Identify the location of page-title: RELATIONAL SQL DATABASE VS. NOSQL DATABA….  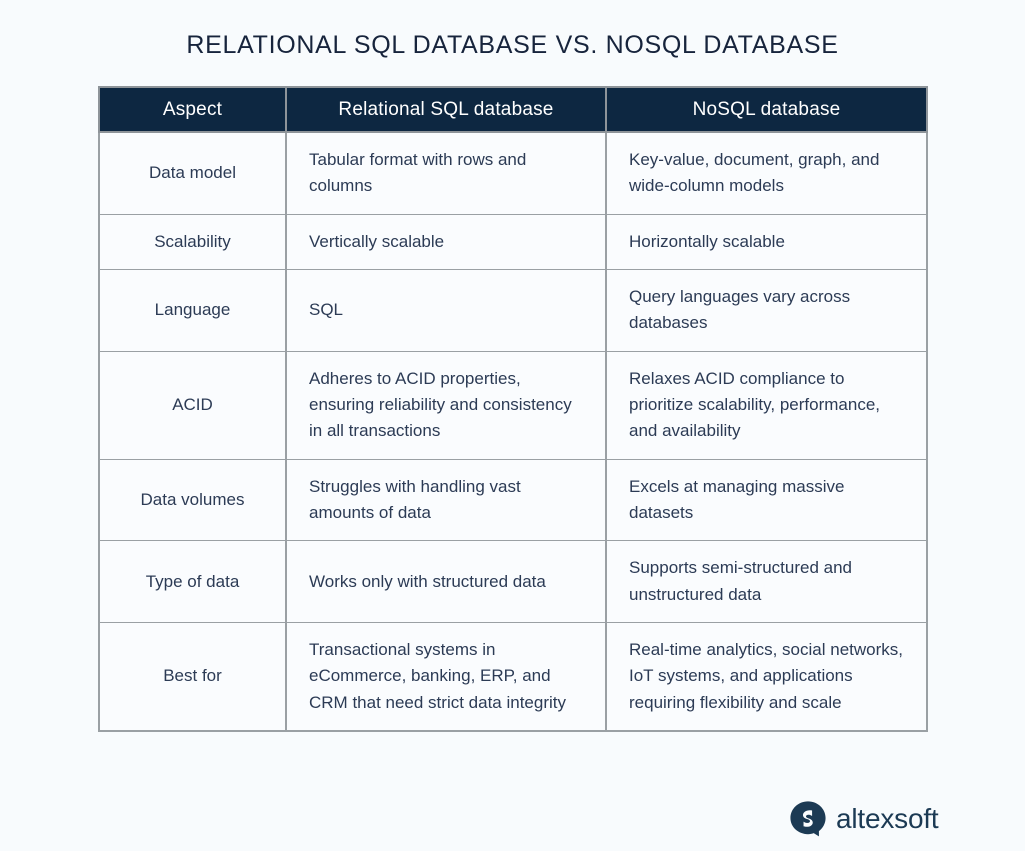
(512, 45).